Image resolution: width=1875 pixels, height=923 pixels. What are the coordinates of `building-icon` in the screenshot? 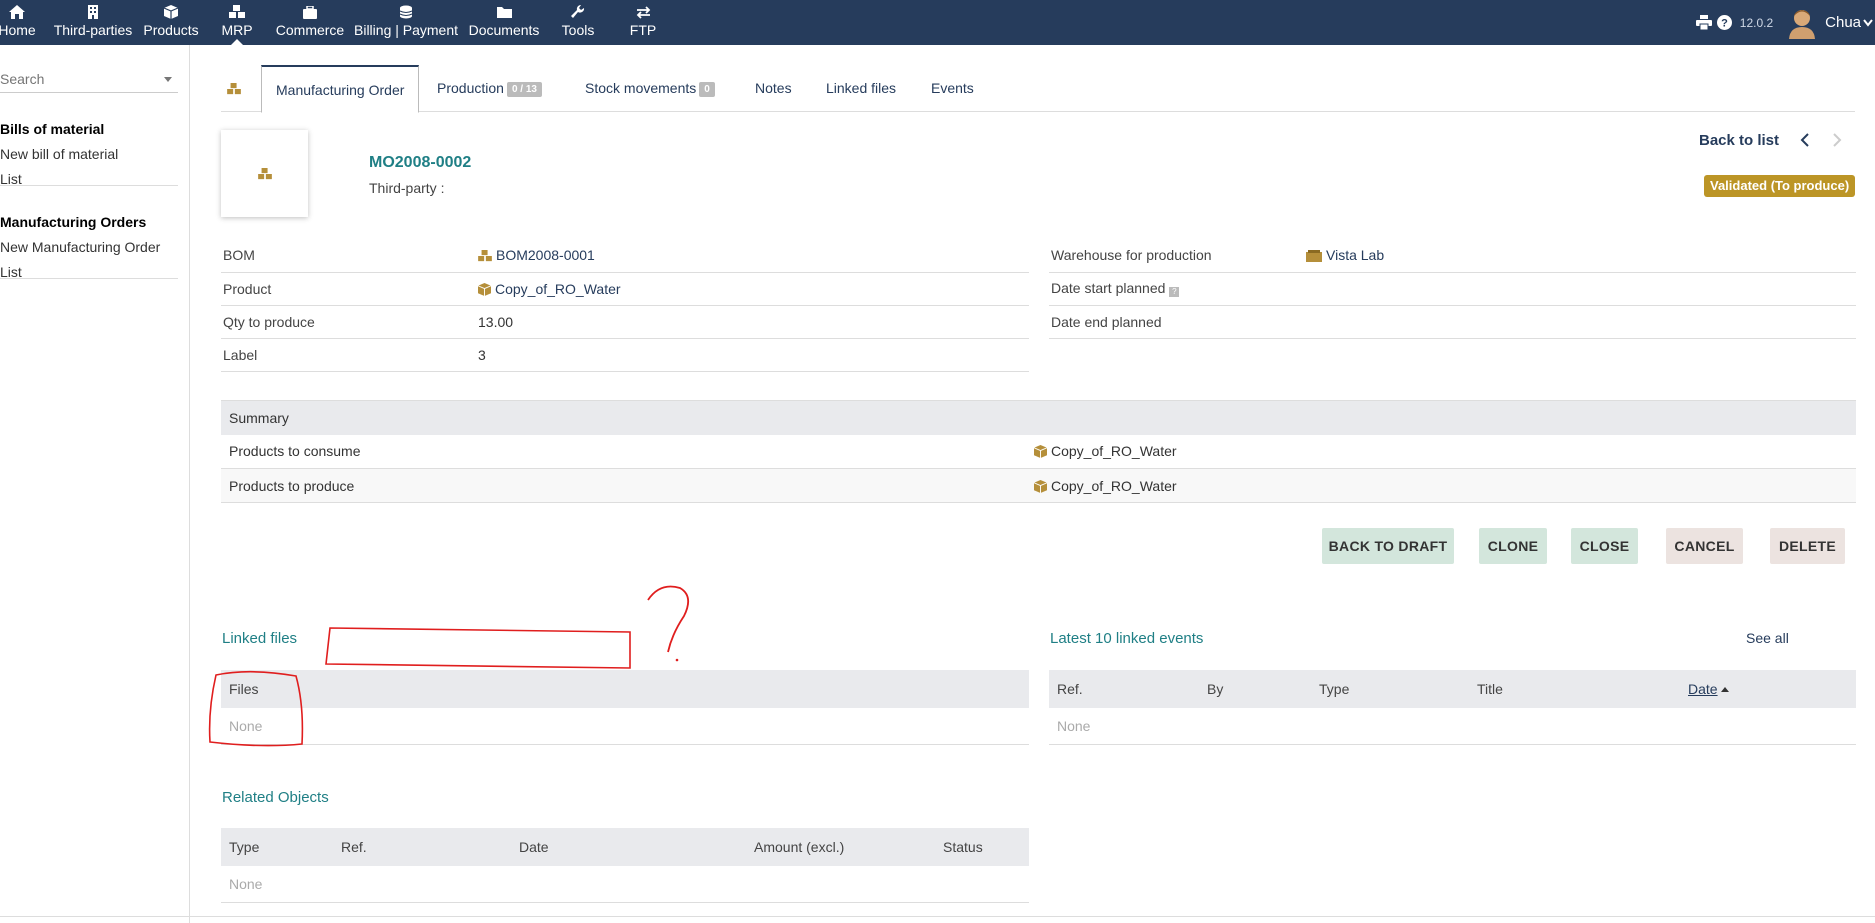 It's located at (93, 12).